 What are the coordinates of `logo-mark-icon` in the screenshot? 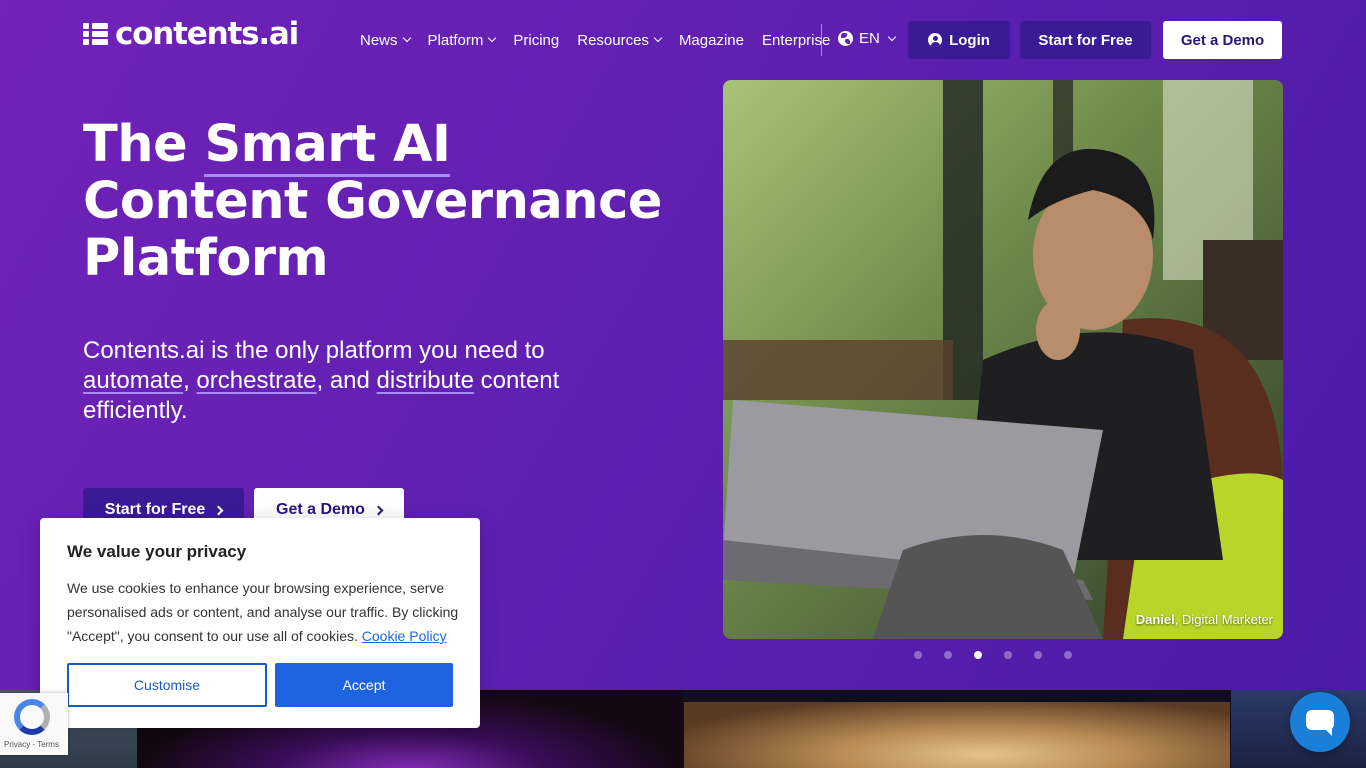 It's located at (96, 34).